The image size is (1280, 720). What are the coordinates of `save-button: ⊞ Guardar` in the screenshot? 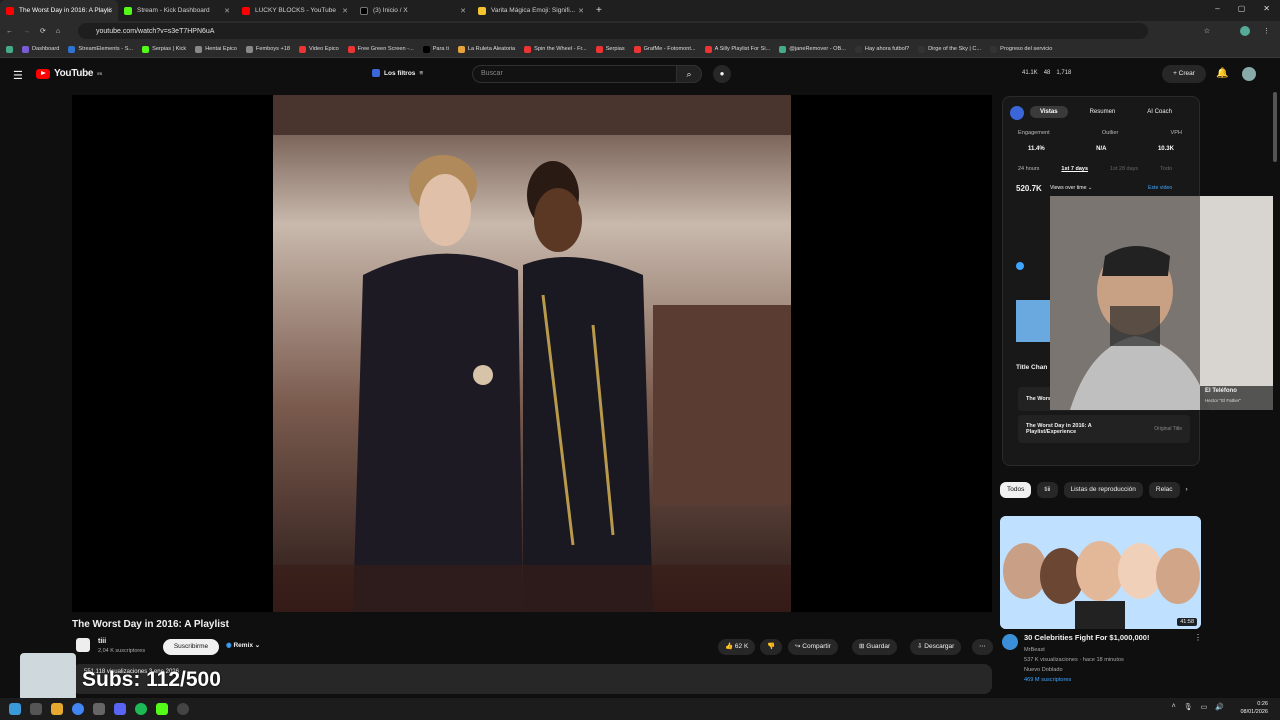 It's located at (875, 647).